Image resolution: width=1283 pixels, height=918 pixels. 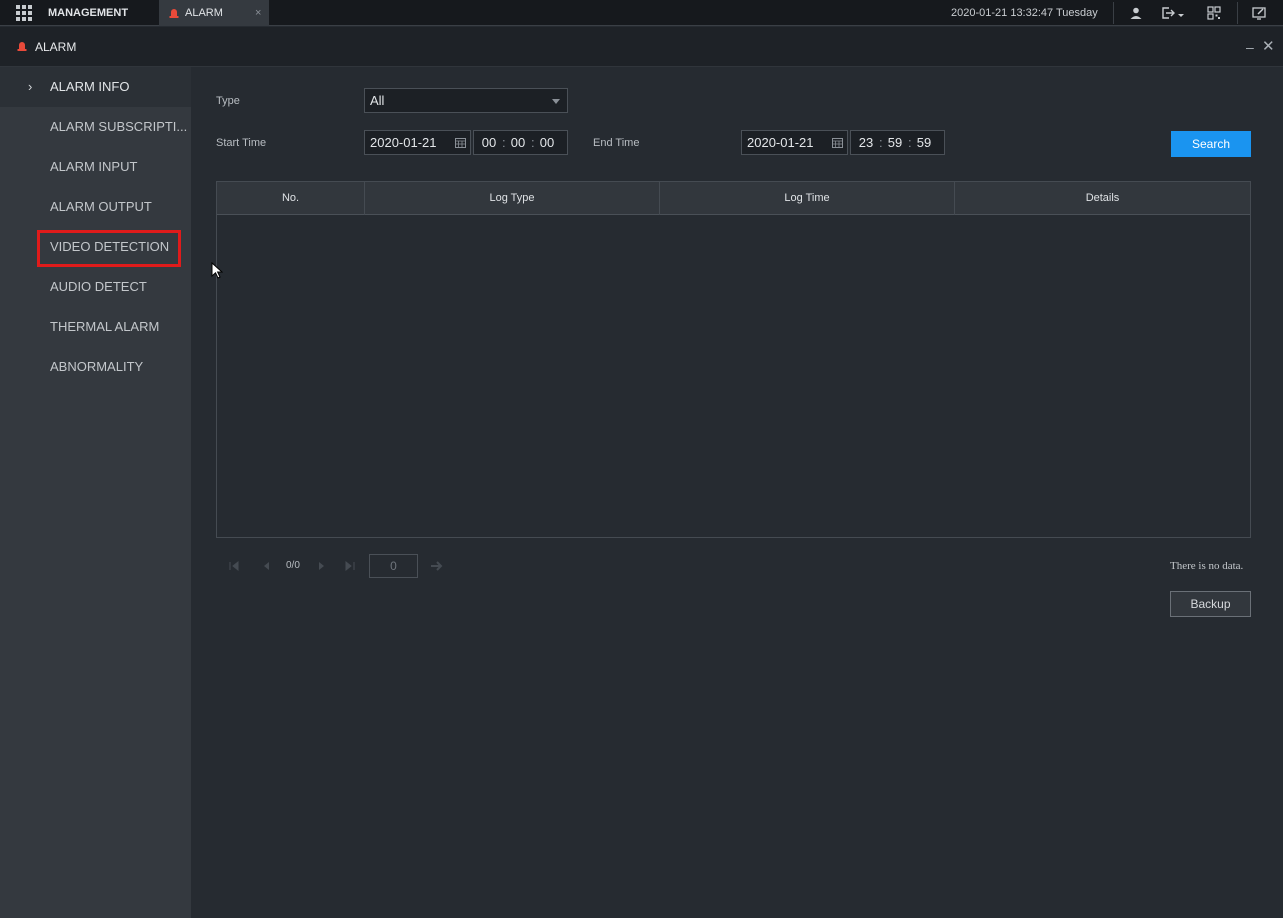 I want to click on chevron-right-icon: ›, so click(x=30, y=86).